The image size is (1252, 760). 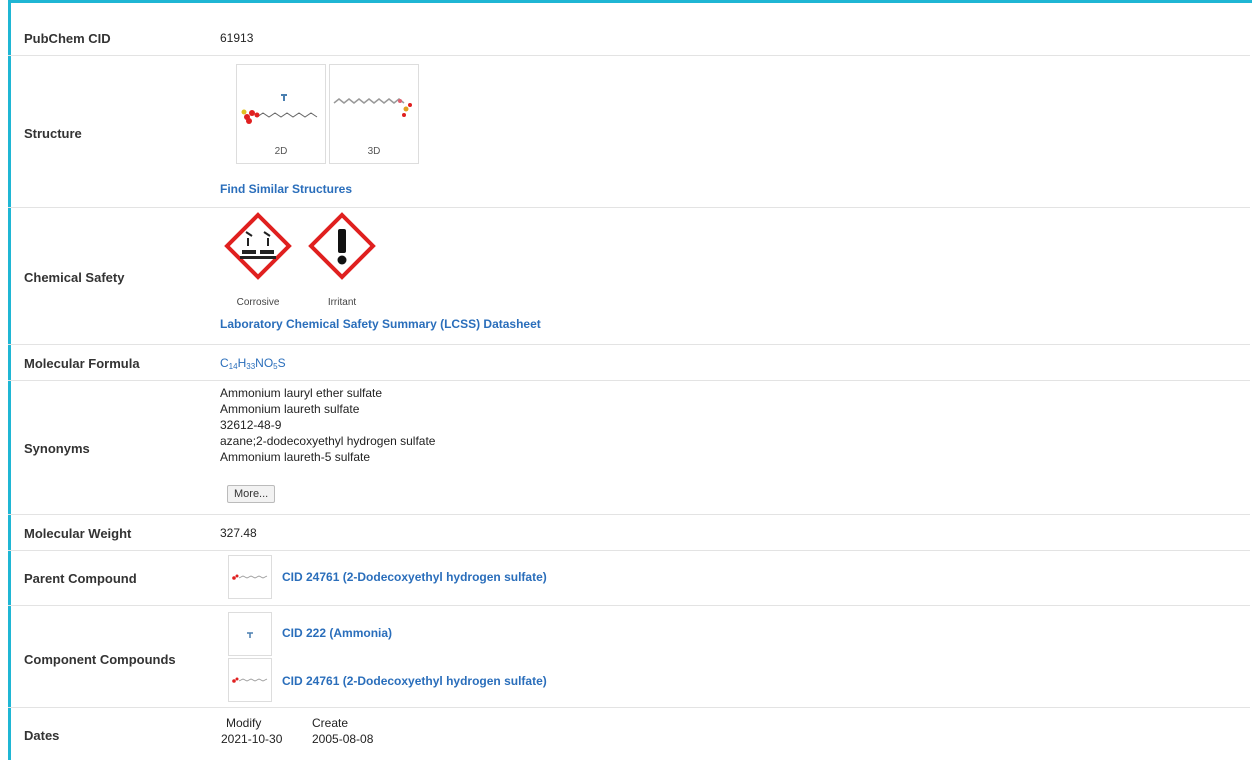 What do you see at coordinates (629, 363) in the screenshot?
I see `row-molecular-formula: Molecular Formula C14H33NO5S` at bounding box center [629, 363].